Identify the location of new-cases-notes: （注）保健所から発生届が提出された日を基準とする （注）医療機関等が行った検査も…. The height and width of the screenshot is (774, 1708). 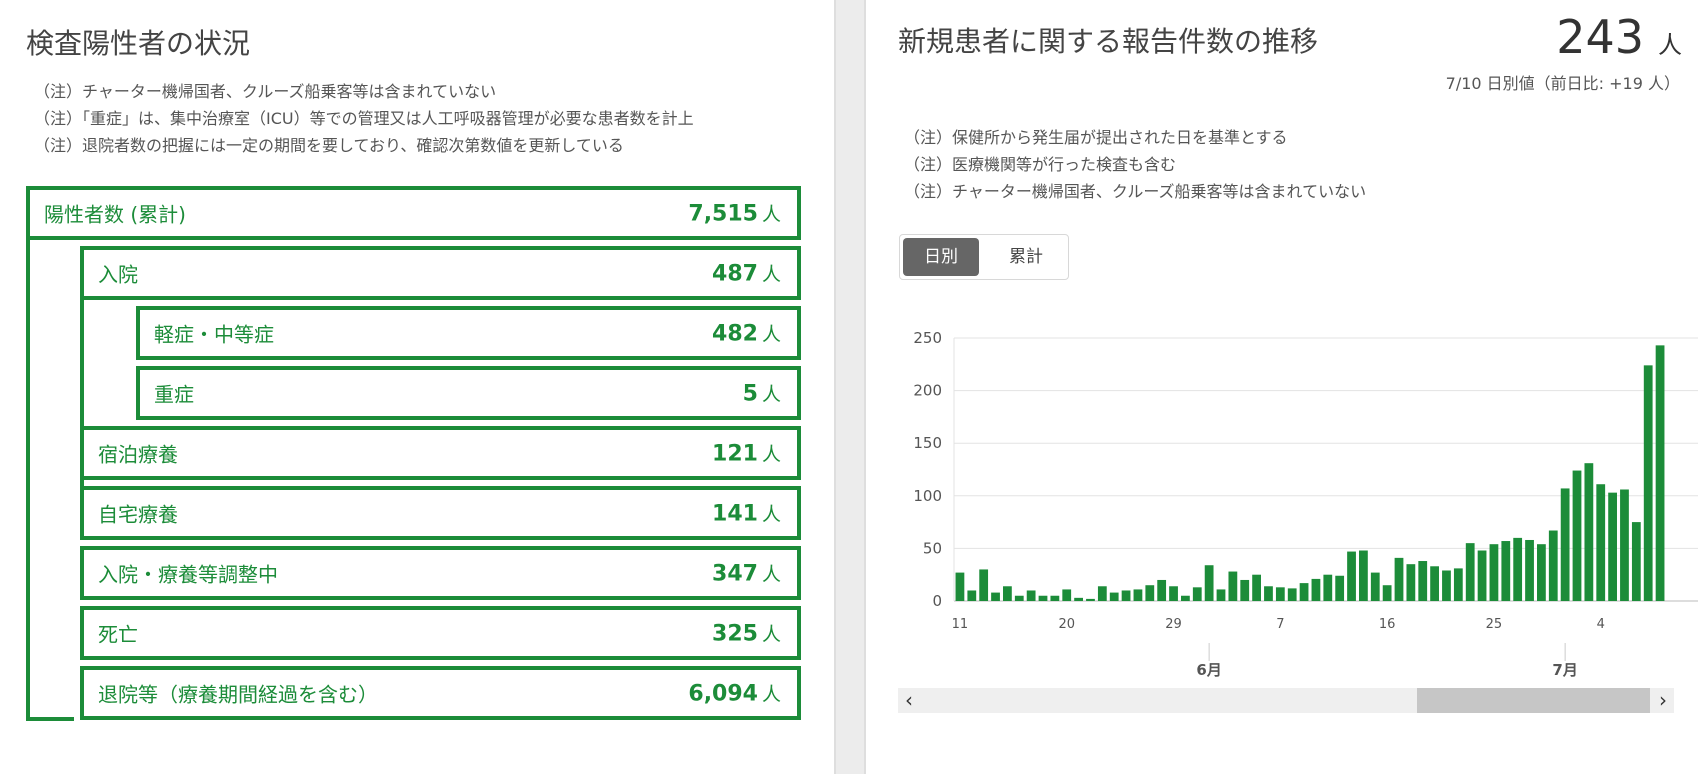
(1135, 164).